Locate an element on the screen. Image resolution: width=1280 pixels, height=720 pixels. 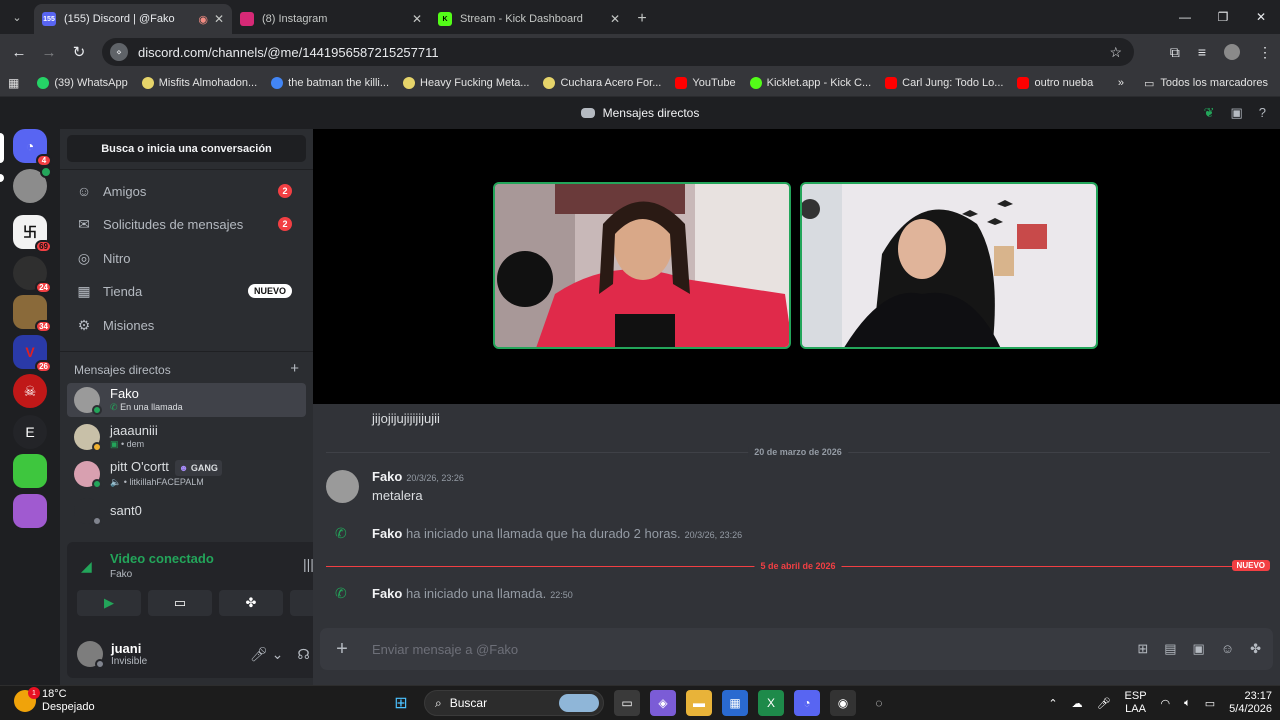
nav-quests: ⚙ Misiones is located at coordinates (186, 325).